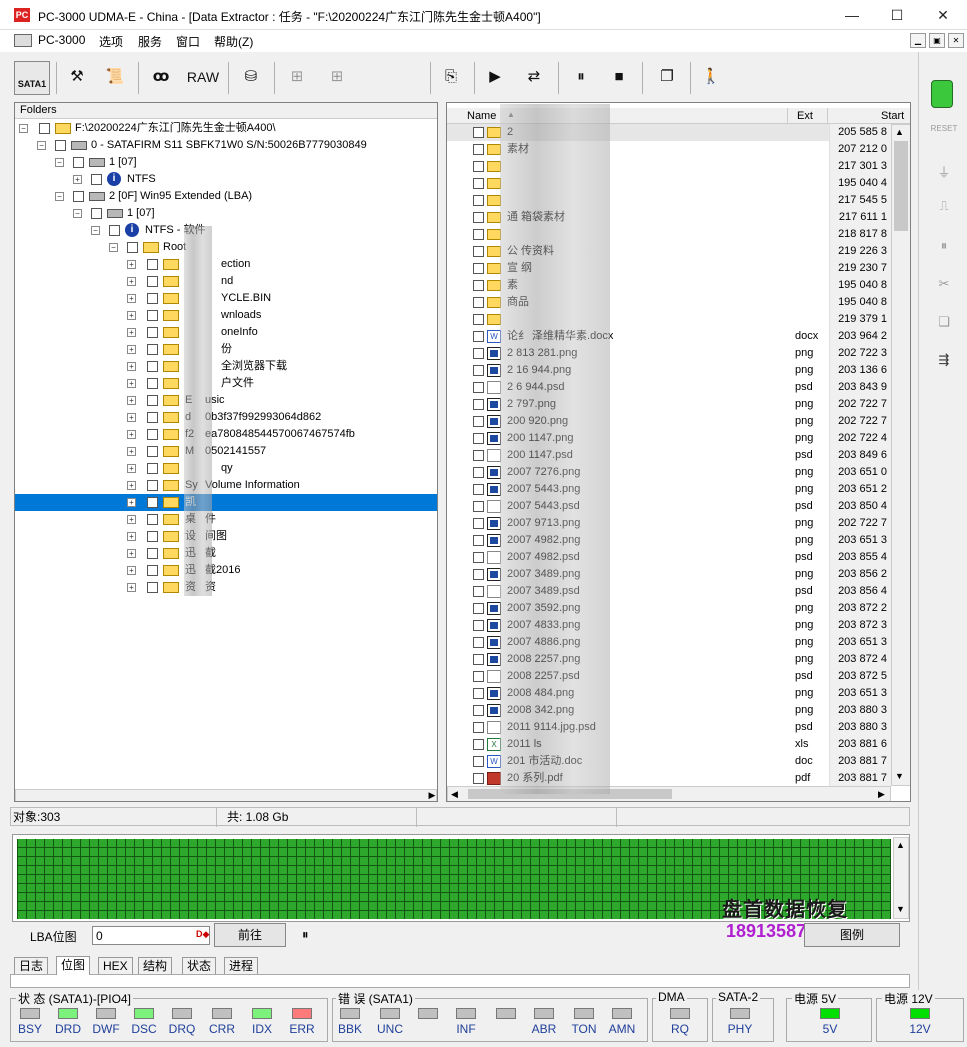 The width and height of the screenshot is (967, 1047). Describe the element at coordinates (226, 230) in the screenshot. I see `tree-ntfs-2: − i NTFS - 软件` at that location.